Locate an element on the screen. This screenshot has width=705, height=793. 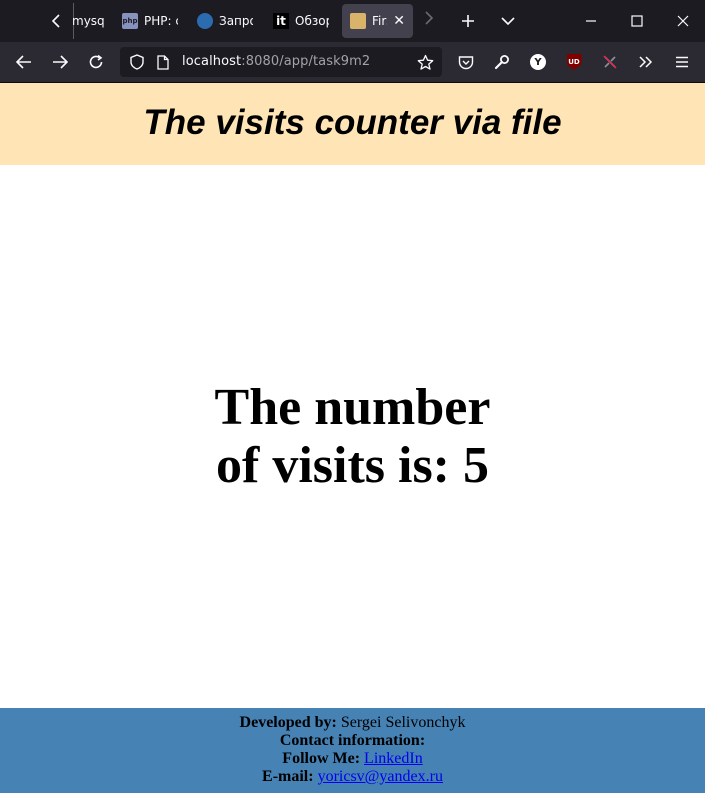
reload-icon is located at coordinates (96, 61).